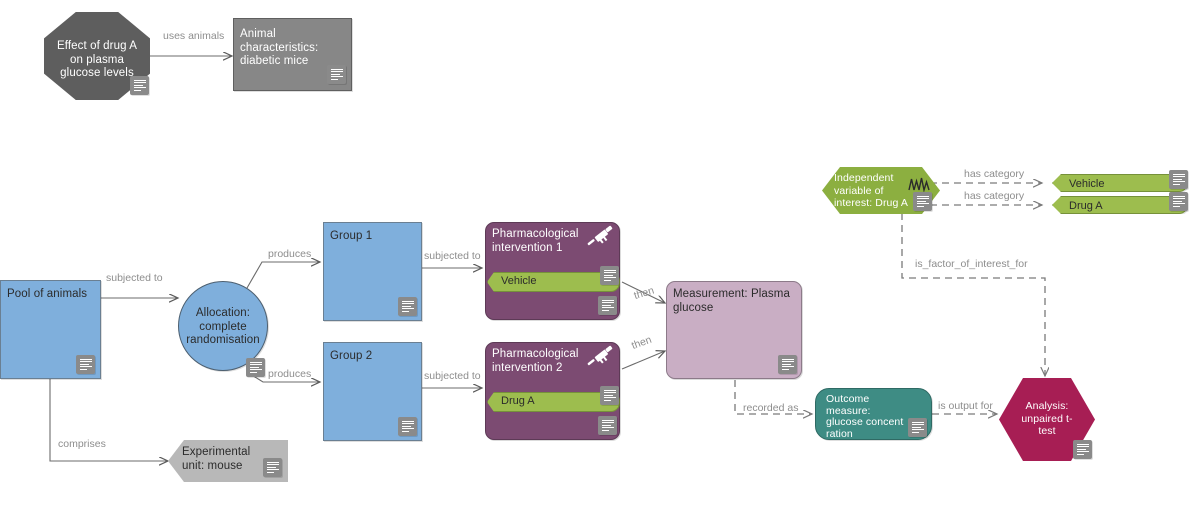 This screenshot has width=1199, height=505. I want to click on edge-is-factor-of-interest-for, so click(973, 294).